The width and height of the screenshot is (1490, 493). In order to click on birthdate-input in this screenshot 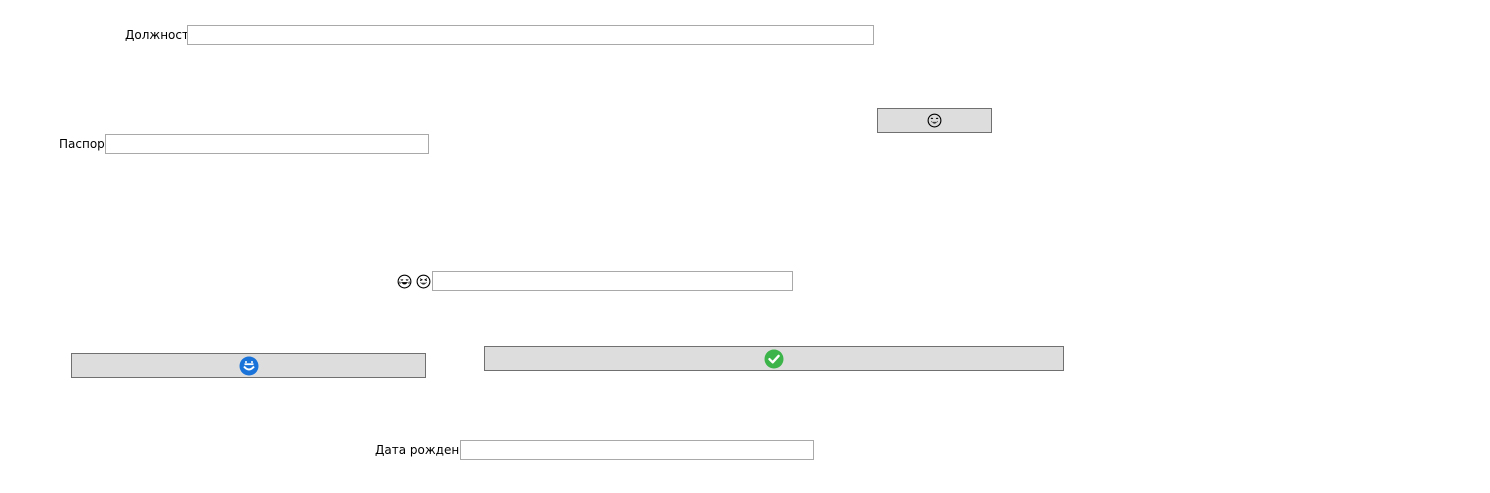, I will do `click(637, 450)`.